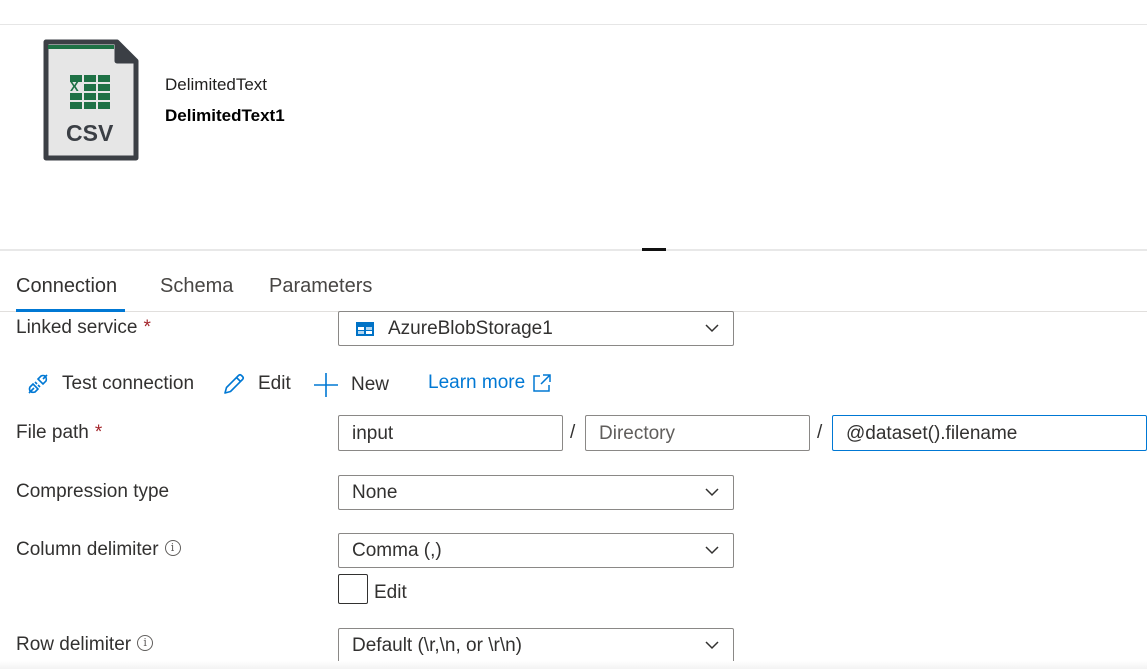 Image resolution: width=1147 pixels, height=669 pixels. Describe the element at coordinates (542, 383) in the screenshot. I see `external-link-icon` at that location.